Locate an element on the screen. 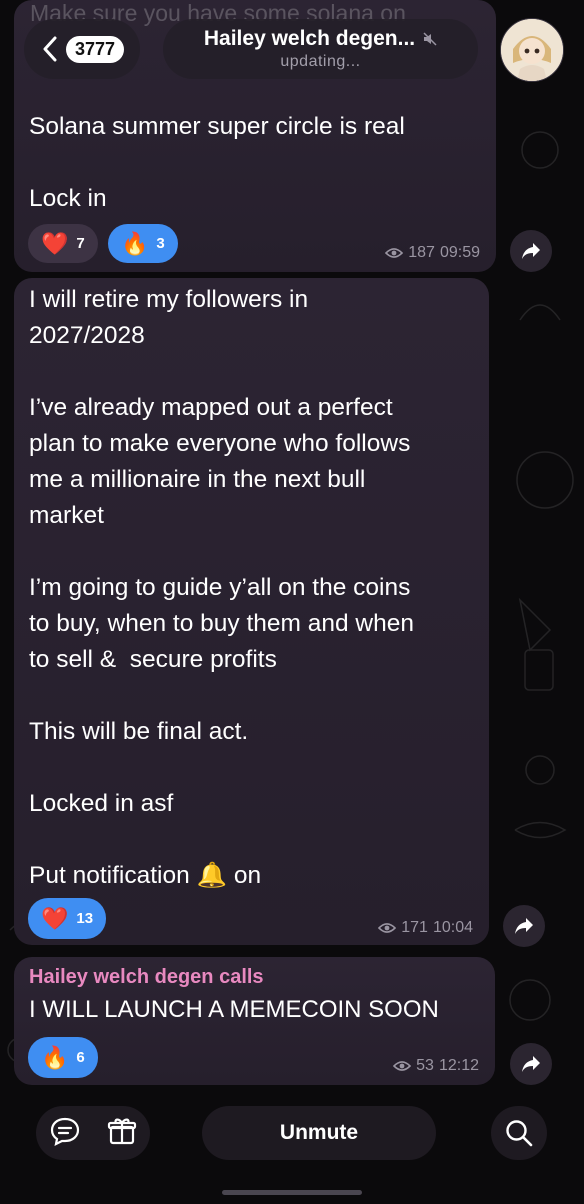  reaction-count: 6 is located at coordinates (80, 1057).